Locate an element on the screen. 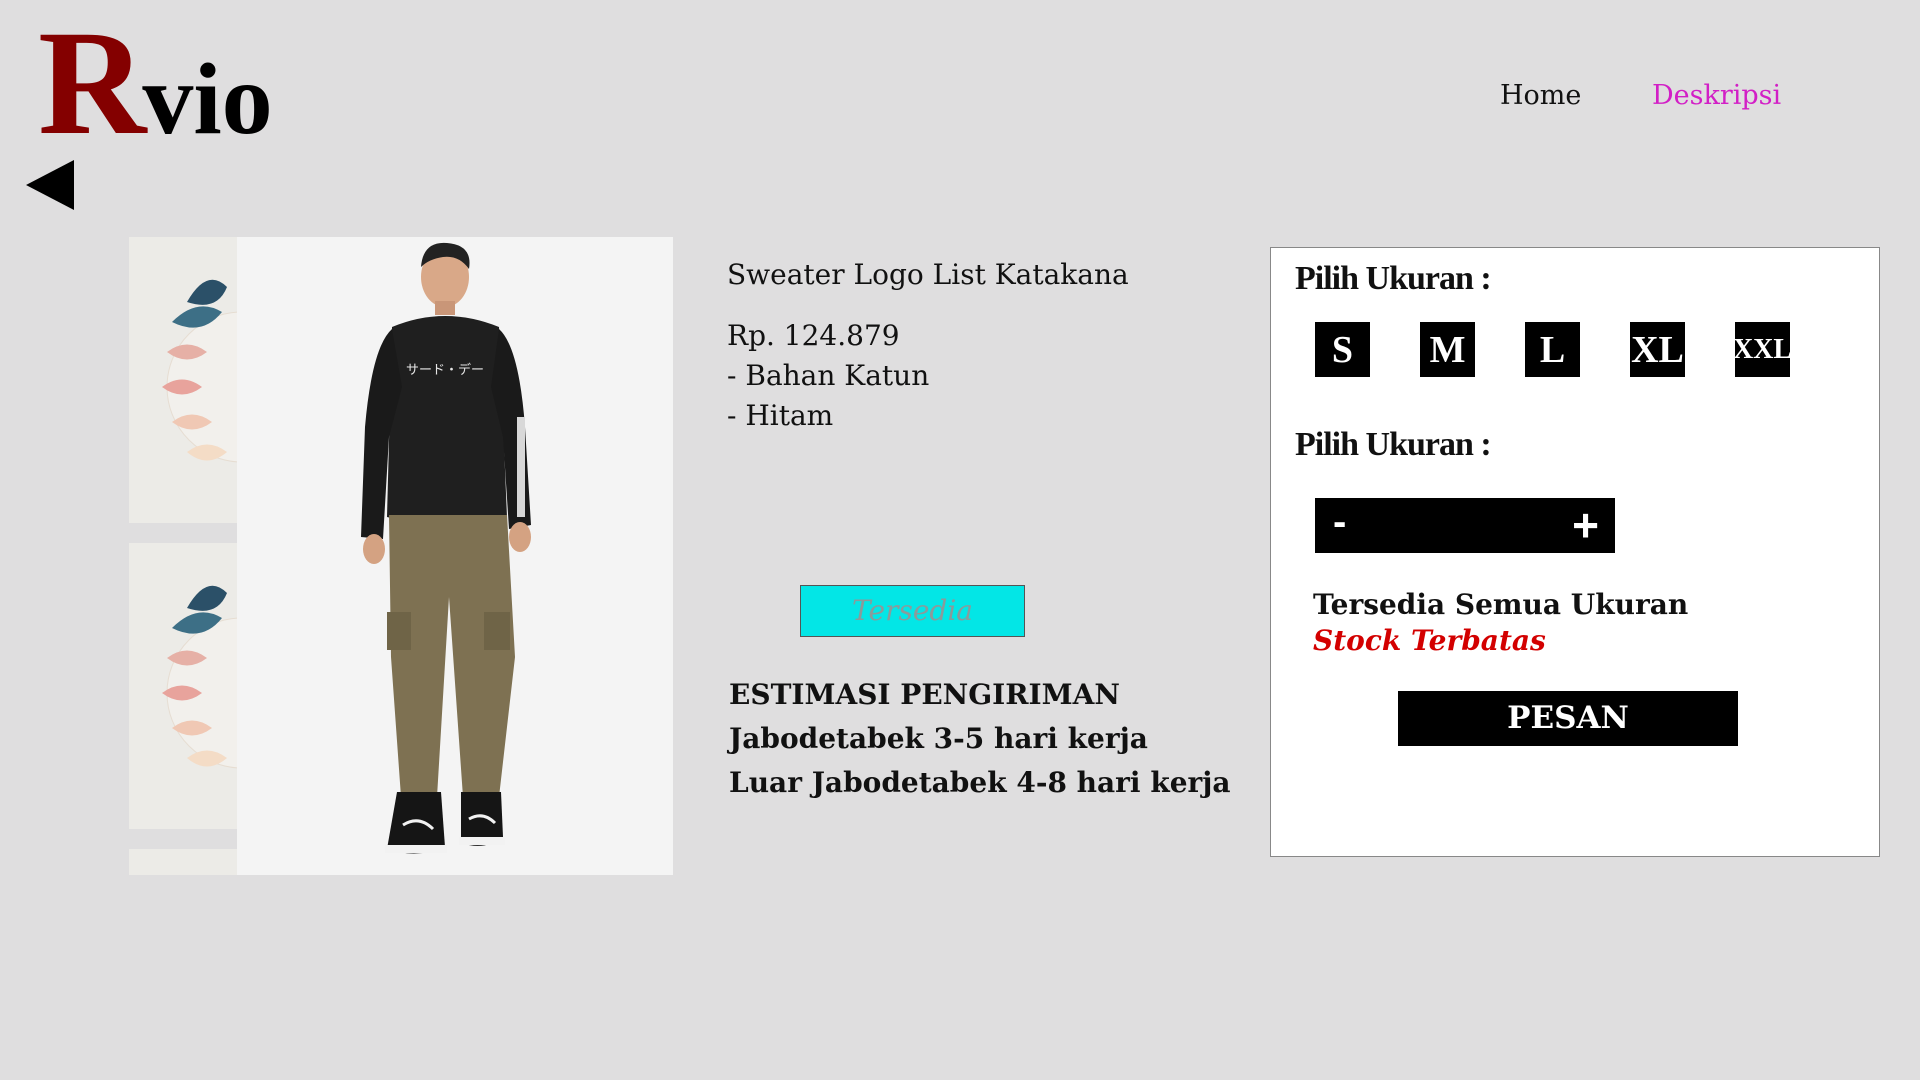 The width and height of the screenshot is (1920, 1080). availability-text: Tersedia Semua Ukuran is located at coordinates (1501, 604).